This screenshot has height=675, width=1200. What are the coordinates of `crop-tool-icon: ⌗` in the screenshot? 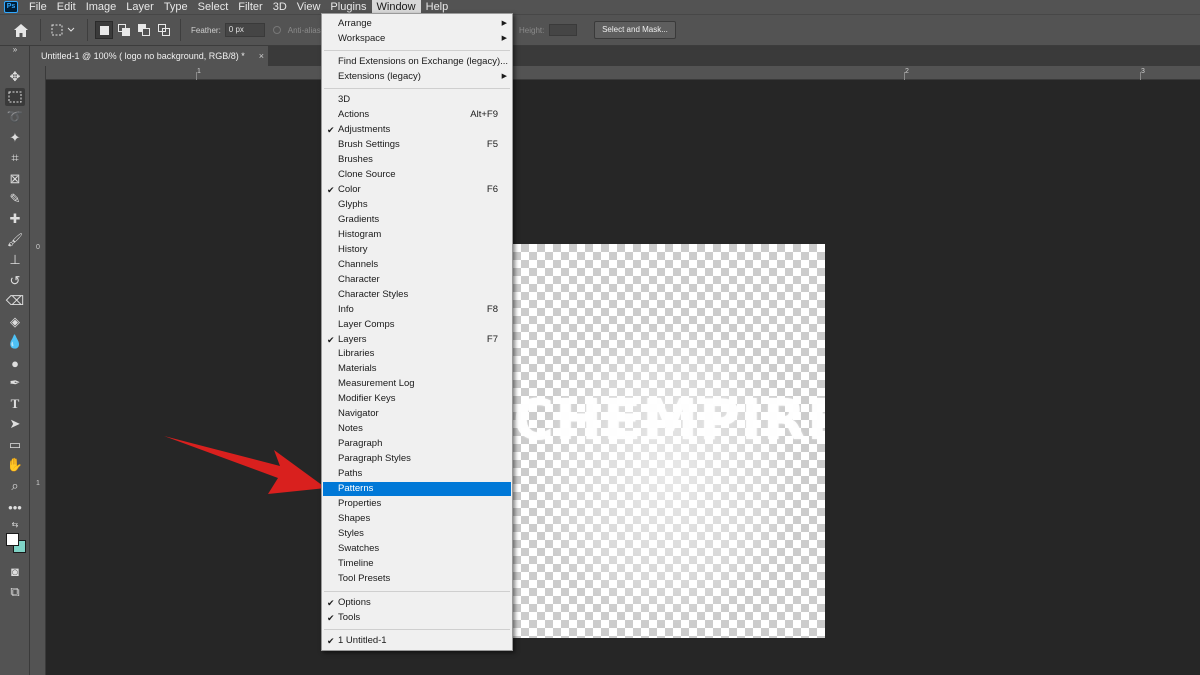 It's located at (15, 158).